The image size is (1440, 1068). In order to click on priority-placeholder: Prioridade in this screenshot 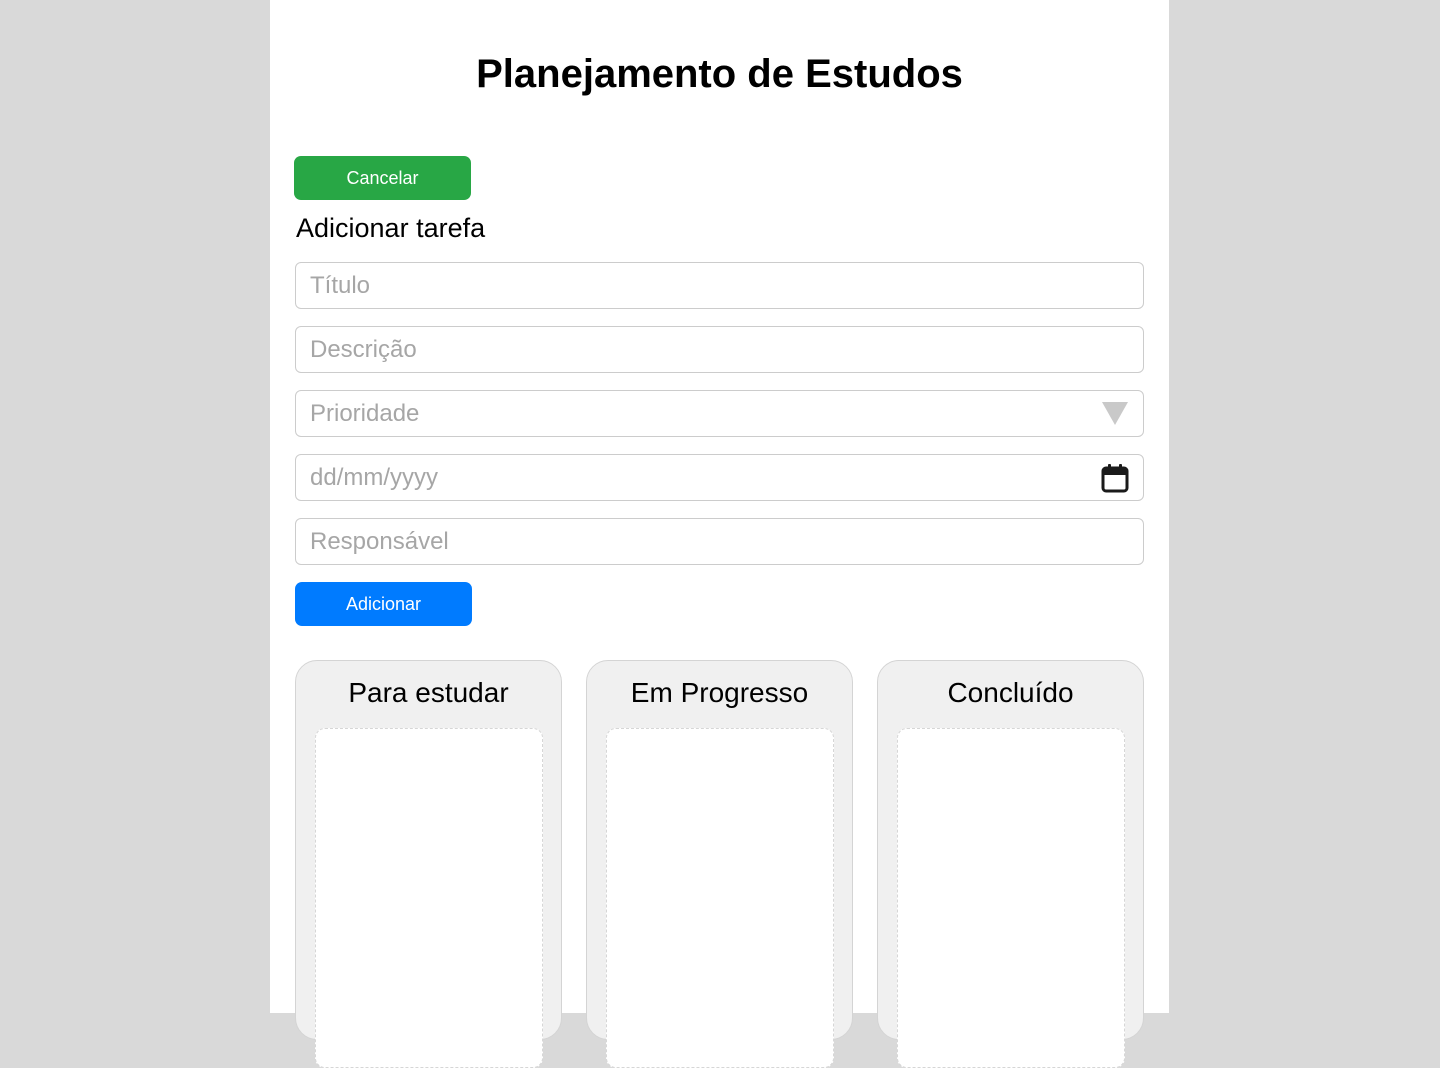, I will do `click(365, 413)`.